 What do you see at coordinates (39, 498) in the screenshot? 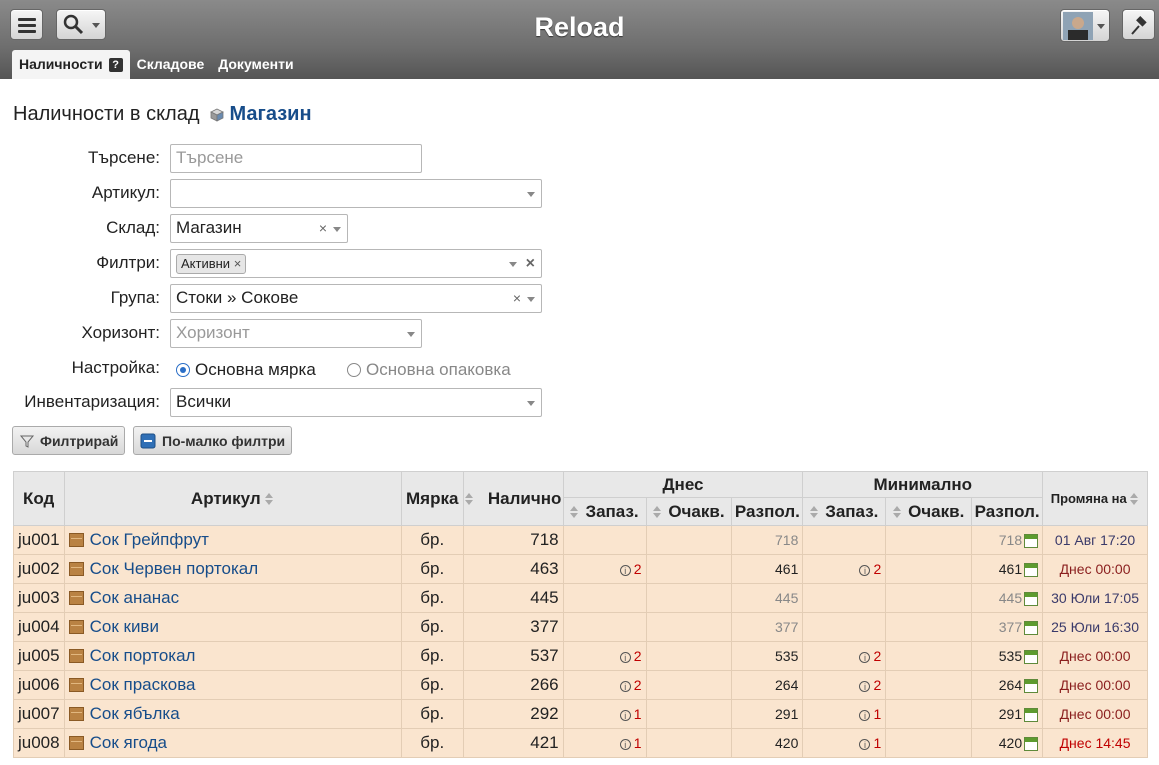
I see `col-code: Код` at bounding box center [39, 498].